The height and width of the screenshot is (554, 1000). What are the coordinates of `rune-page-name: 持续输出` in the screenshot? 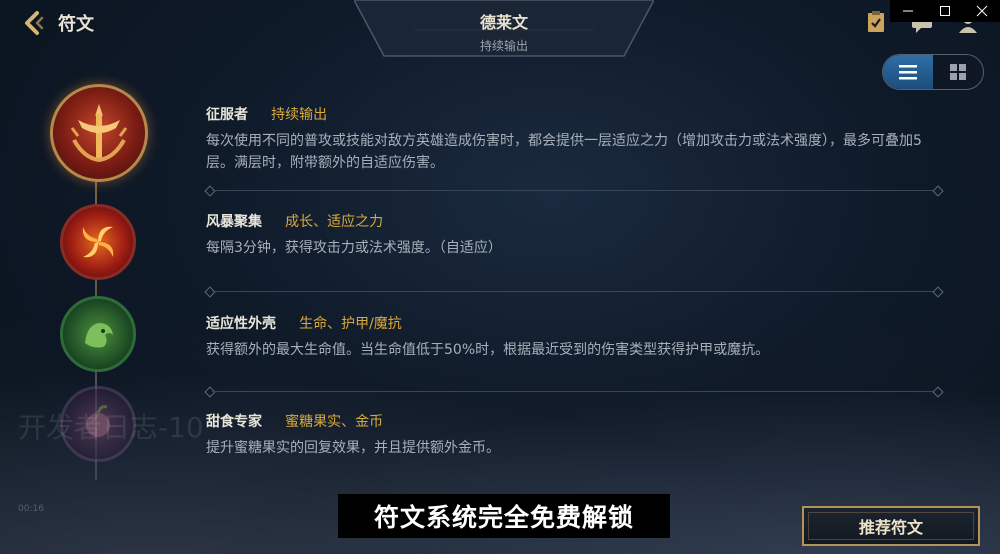 It's located at (503, 46).